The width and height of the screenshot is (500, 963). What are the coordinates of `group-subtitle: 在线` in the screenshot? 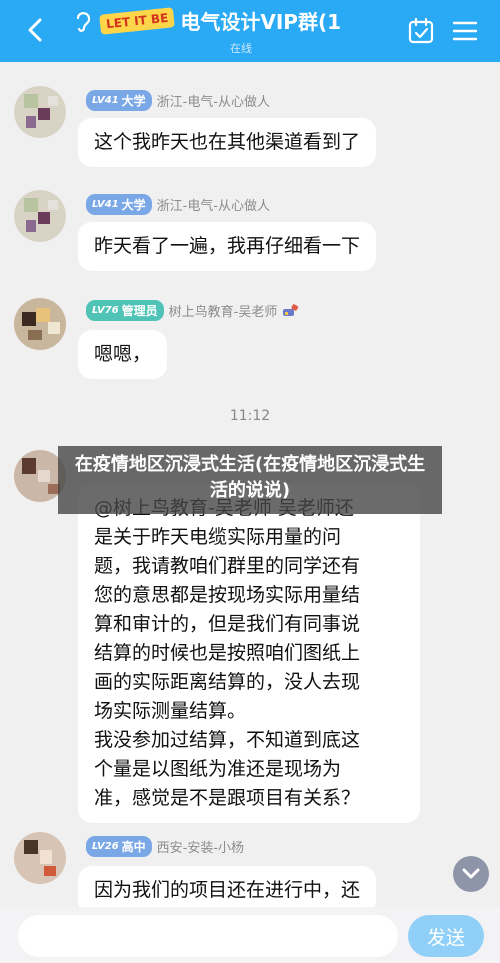 It's located at (241, 48).